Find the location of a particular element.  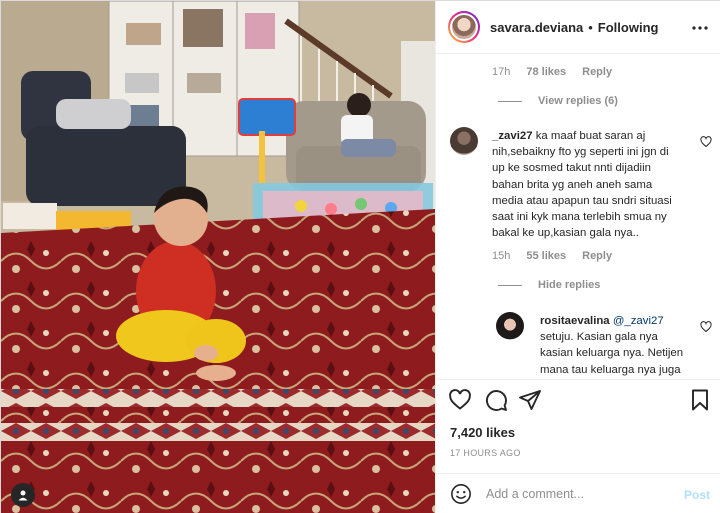

post-header: savara.deviana • Following is located at coordinates (578, 27).